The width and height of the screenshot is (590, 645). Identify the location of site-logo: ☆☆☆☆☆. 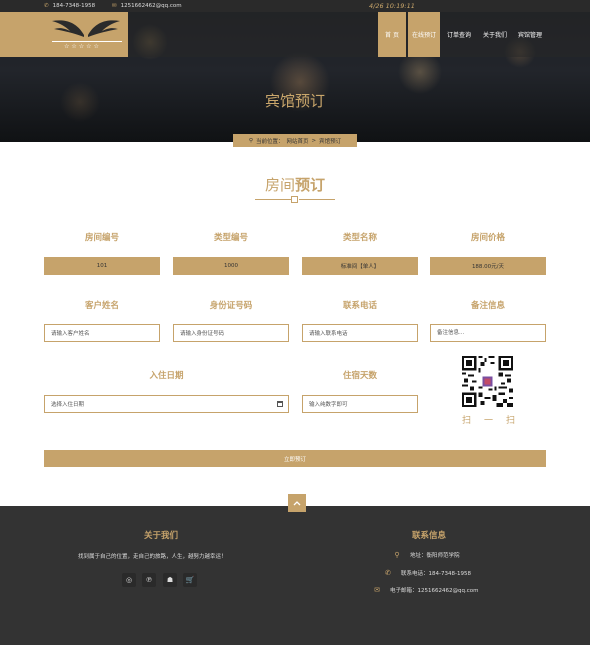
(64, 34).